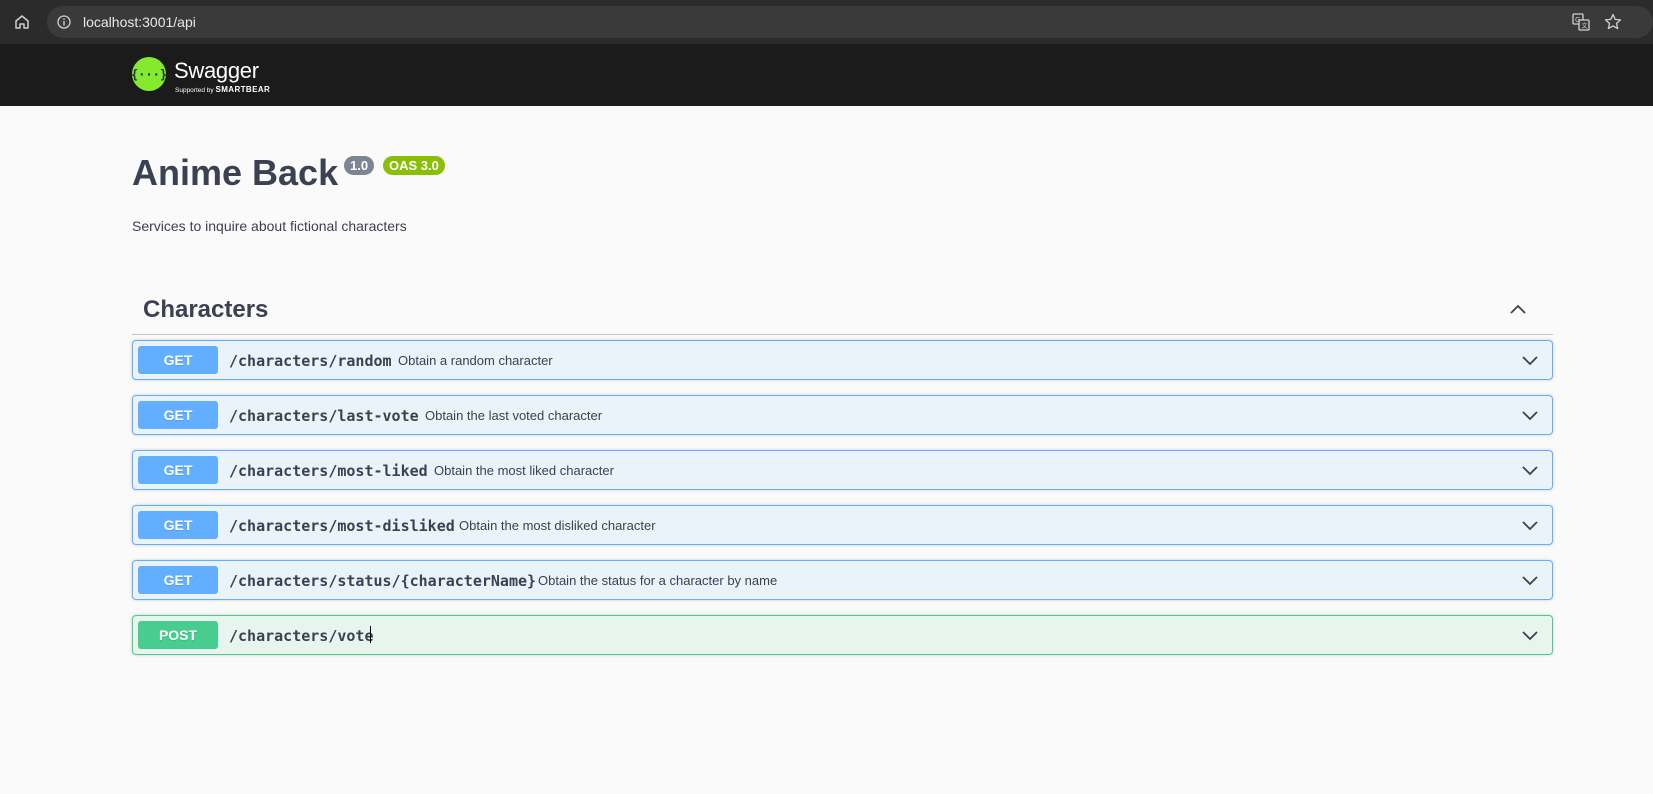 The width and height of the screenshot is (1653, 794). I want to click on swagger-logo: {···} Swagger Supported by SMARTBEAR, so click(207, 75).